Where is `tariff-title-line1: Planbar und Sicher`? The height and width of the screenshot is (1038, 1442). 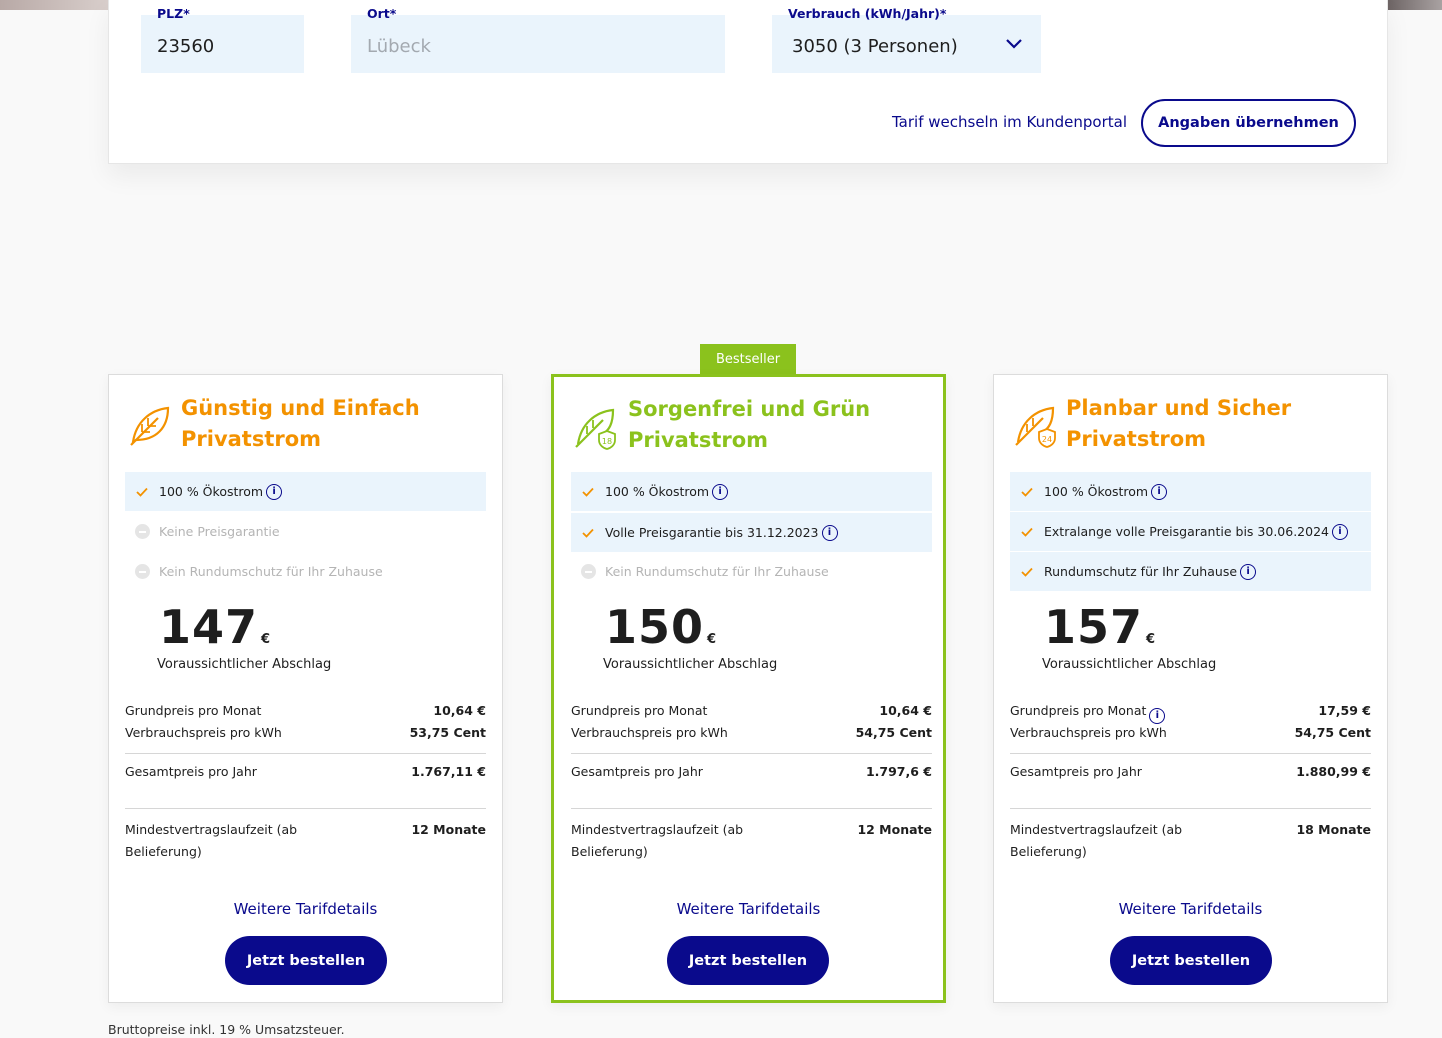 tariff-title-line1: Planbar und Sicher is located at coordinates (1179, 408).